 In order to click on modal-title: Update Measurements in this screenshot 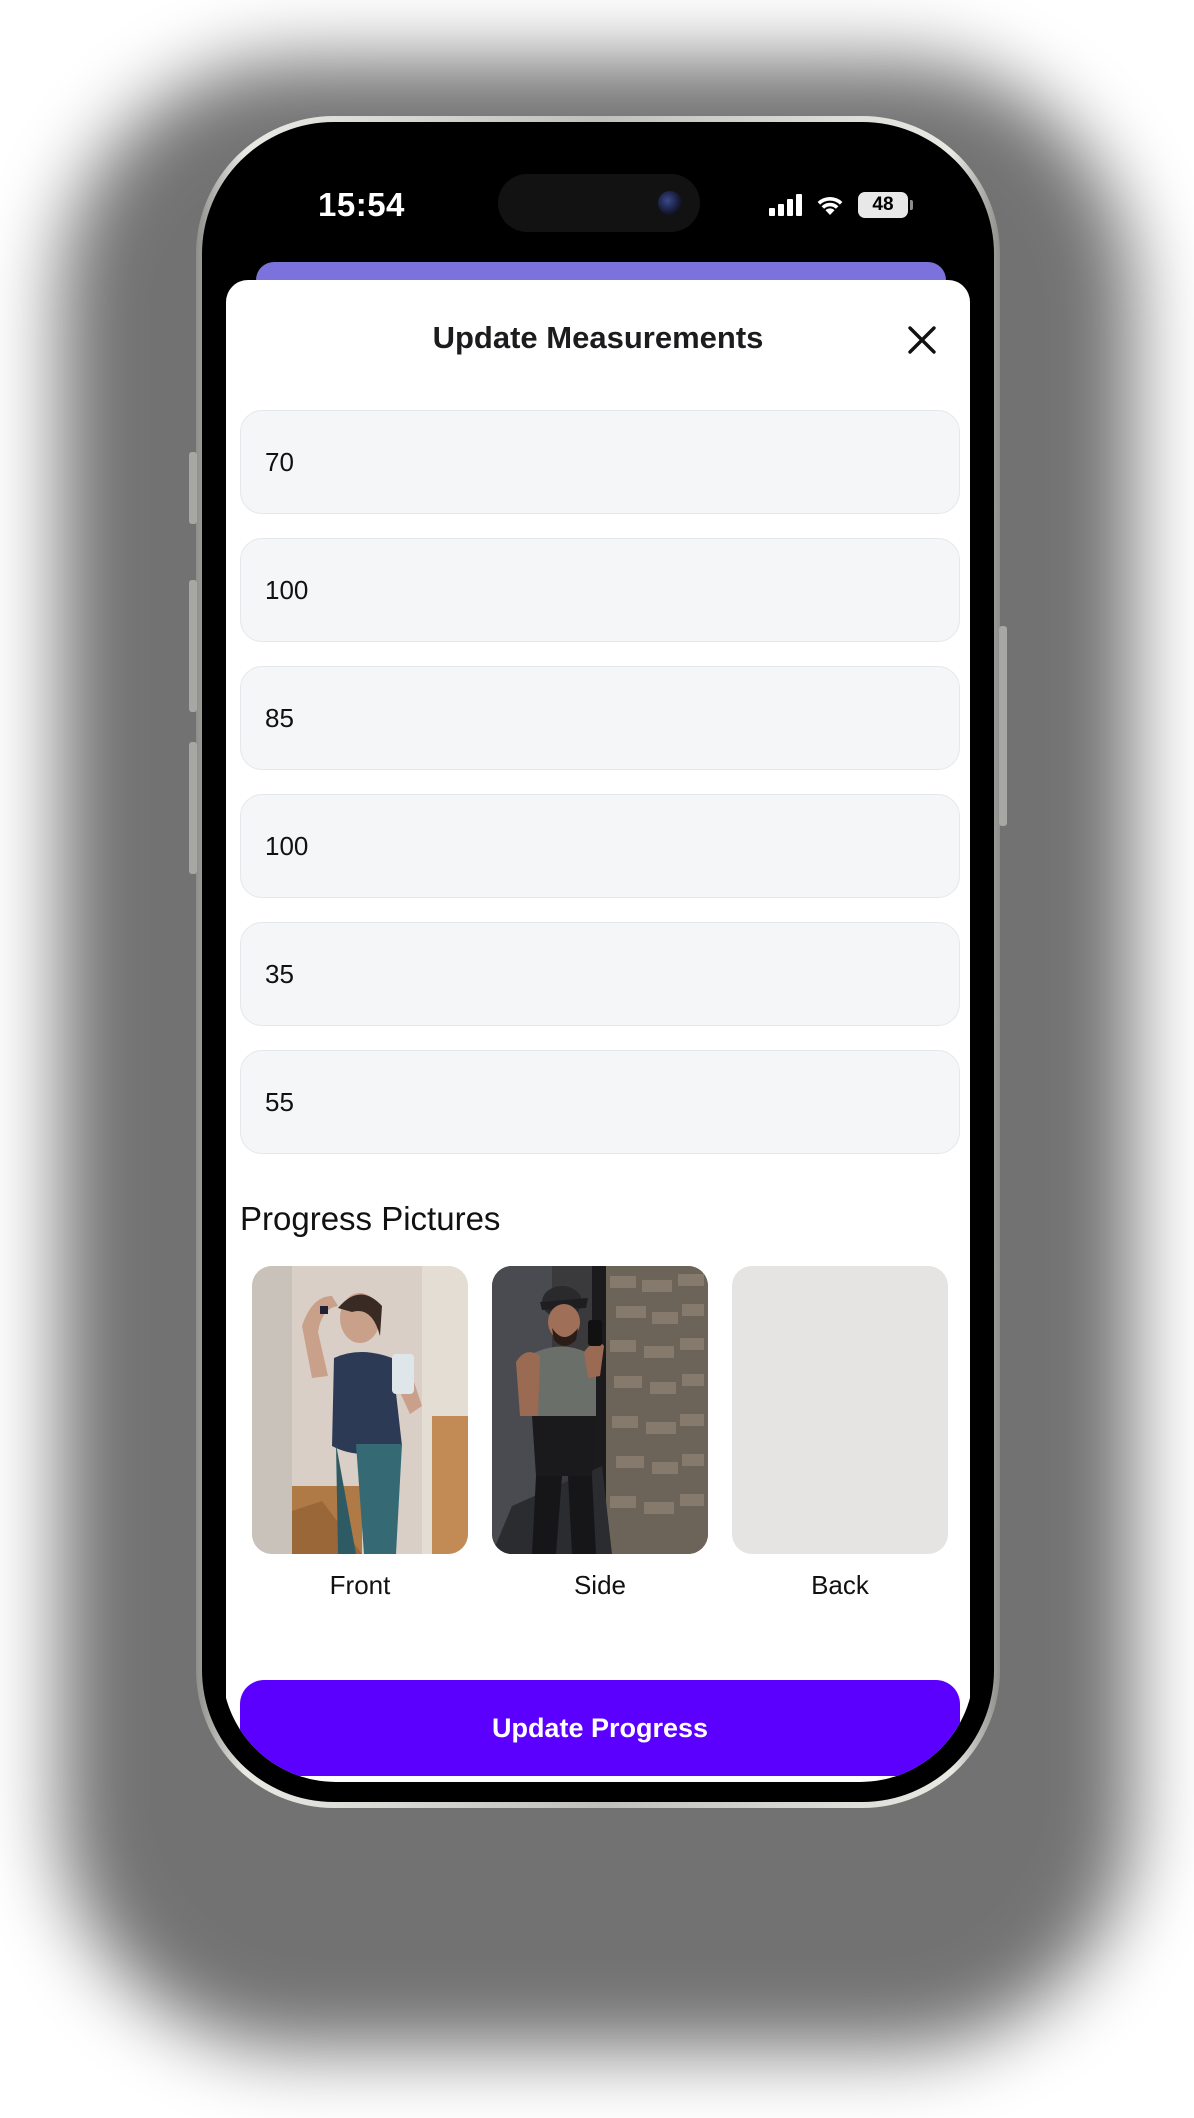, I will do `click(598, 337)`.